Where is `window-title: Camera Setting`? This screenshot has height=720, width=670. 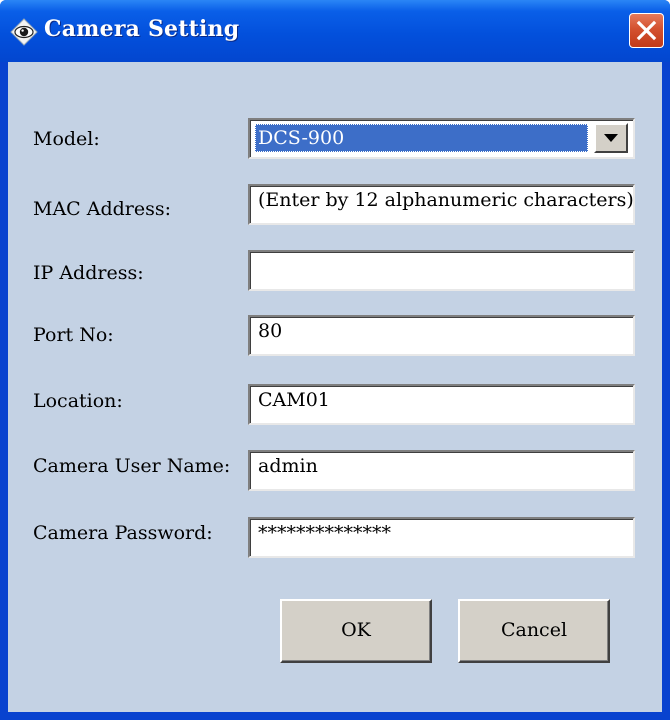 window-title: Camera Setting is located at coordinates (142, 29).